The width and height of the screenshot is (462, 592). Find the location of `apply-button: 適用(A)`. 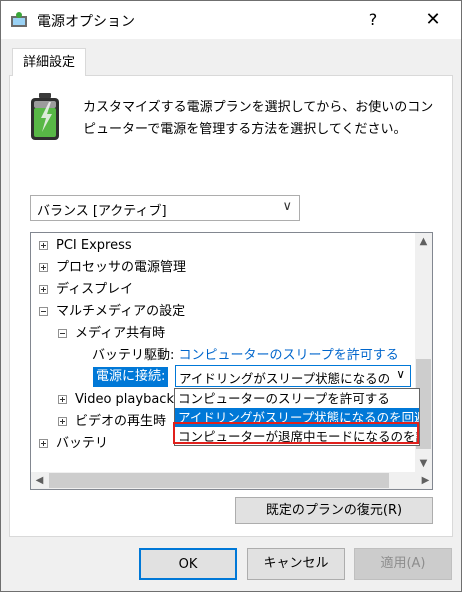

apply-button: 適用(A) is located at coordinates (403, 564).